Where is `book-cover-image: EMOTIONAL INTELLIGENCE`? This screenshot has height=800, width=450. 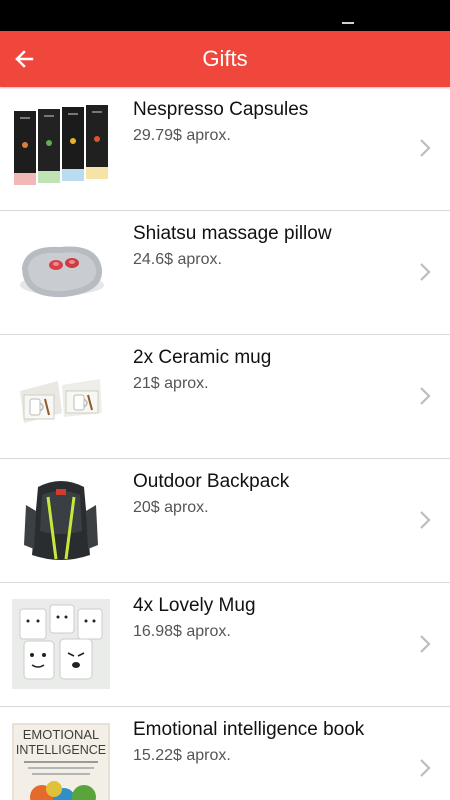
book-cover-image: EMOTIONAL INTELLIGENCE is located at coordinates (61, 761).